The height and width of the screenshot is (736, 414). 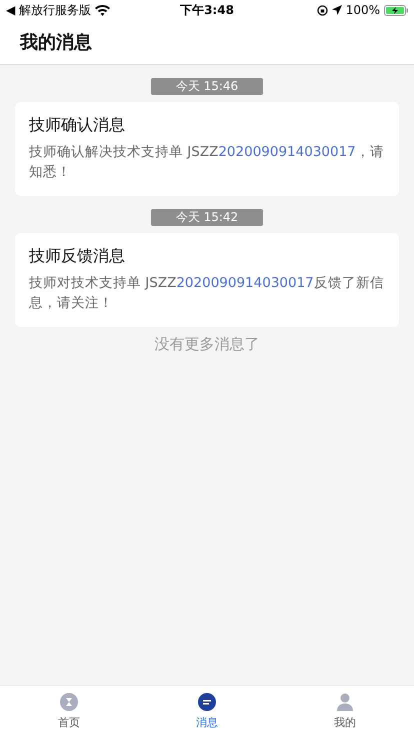 What do you see at coordinates (69, 701) in the screenshot?
I see `hourglass-icon` at bounding box center [69, 701].